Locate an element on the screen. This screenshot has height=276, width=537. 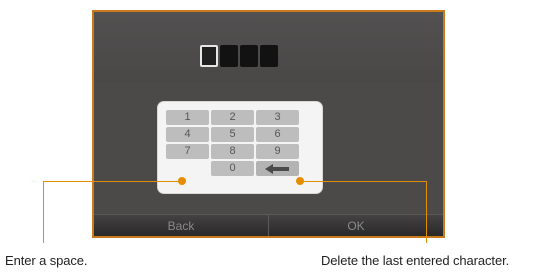
callout-dot-space is located at coordinates (182, 181).